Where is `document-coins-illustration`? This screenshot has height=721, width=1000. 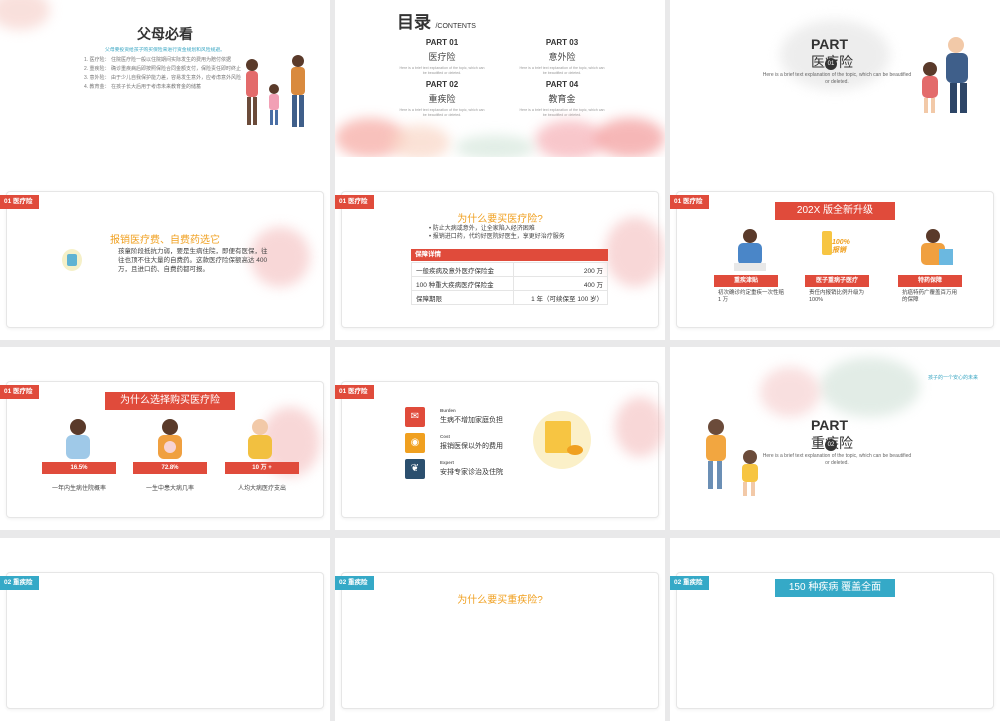
document-coins-illustration is located at coordinates (562, 440).